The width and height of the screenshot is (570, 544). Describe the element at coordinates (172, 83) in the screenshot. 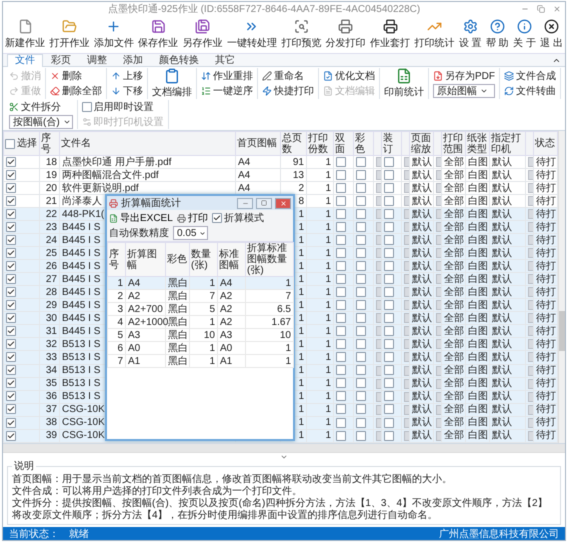

I see `ribbon-button: 文档编排` at that location.